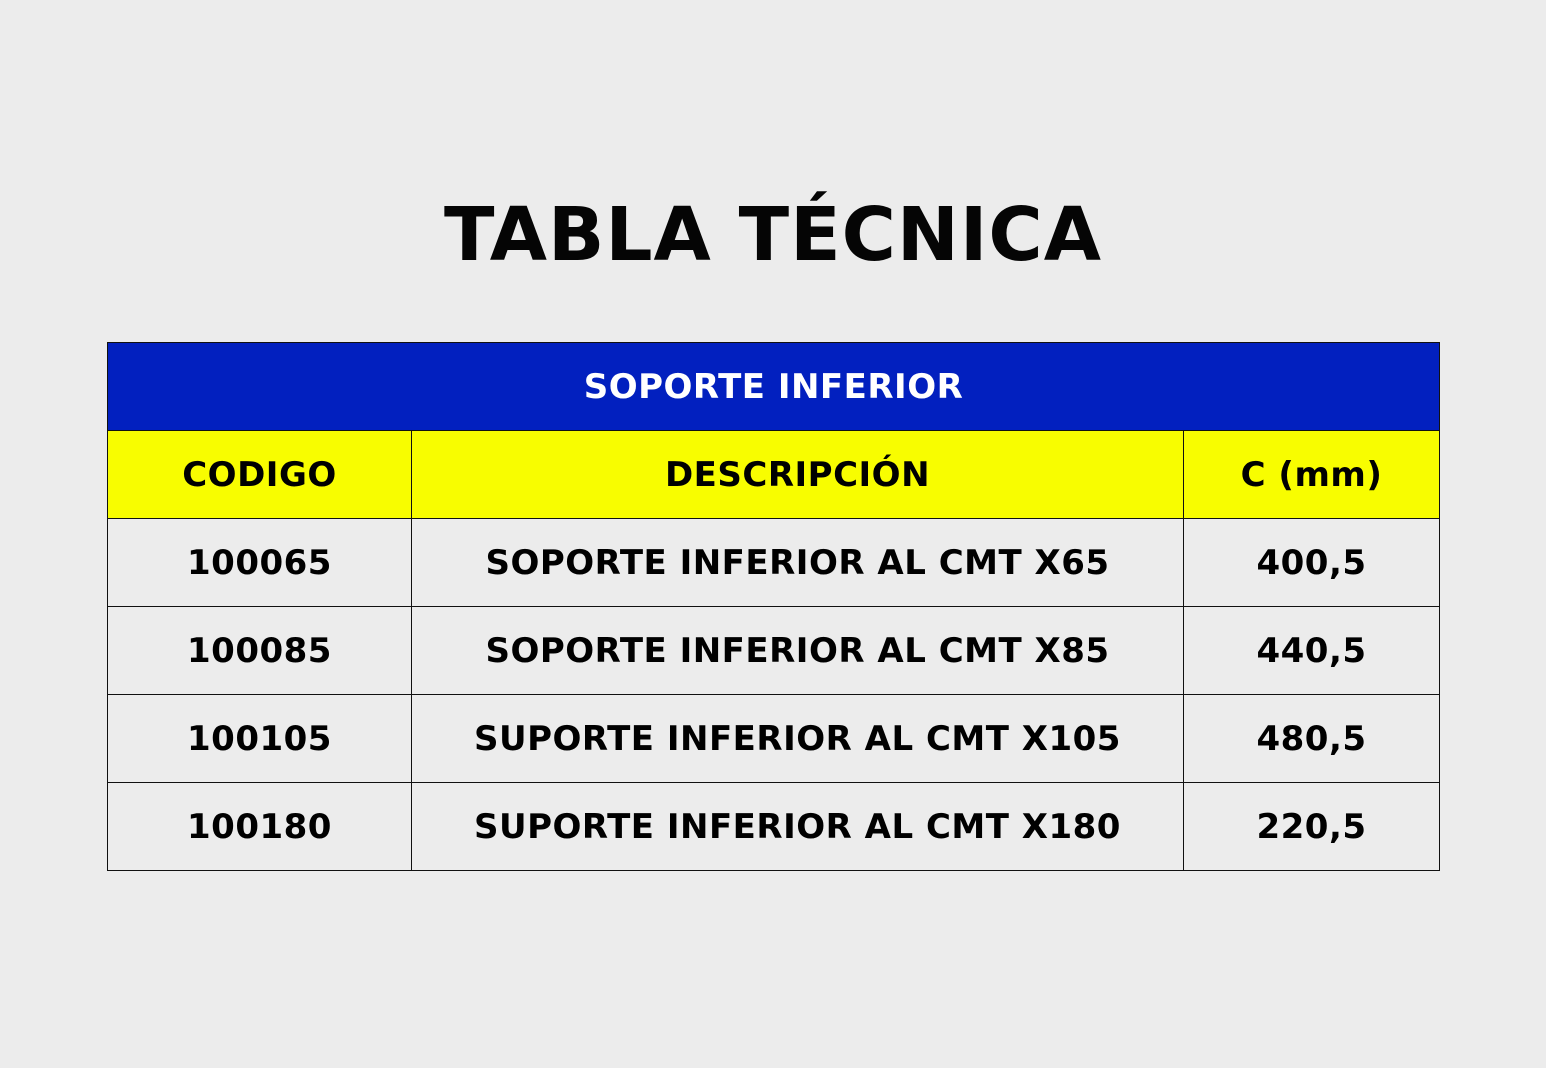  Describe the element at coordinates (1311, 738) in the screenshot. I see `cell-c-mm: 480,5` at that location.